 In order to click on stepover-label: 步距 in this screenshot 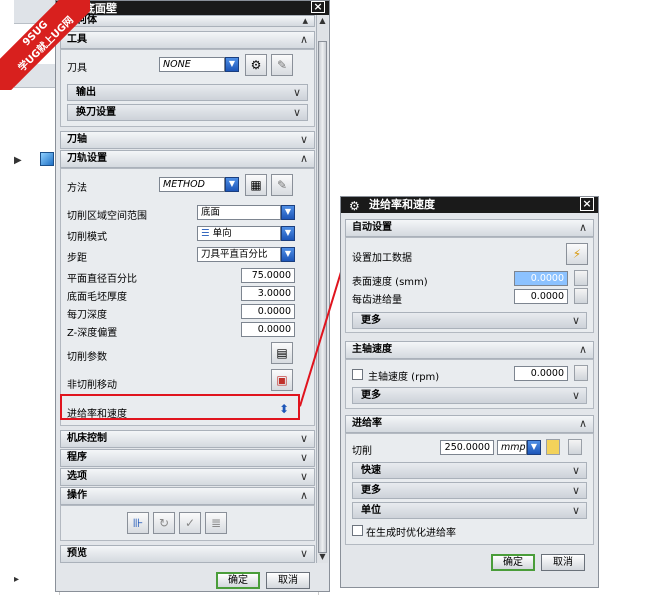, I will do `click(77, 258)`.